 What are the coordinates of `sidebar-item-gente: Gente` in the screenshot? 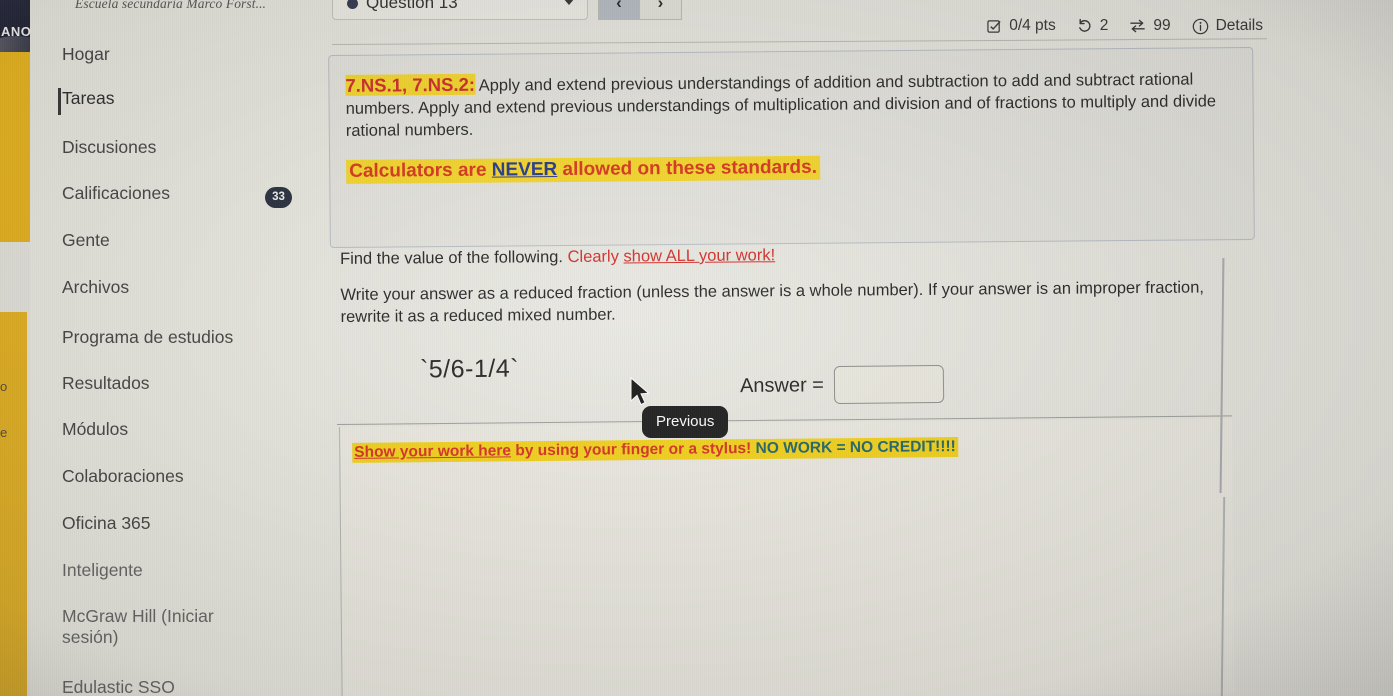 It's located at (181, 240).